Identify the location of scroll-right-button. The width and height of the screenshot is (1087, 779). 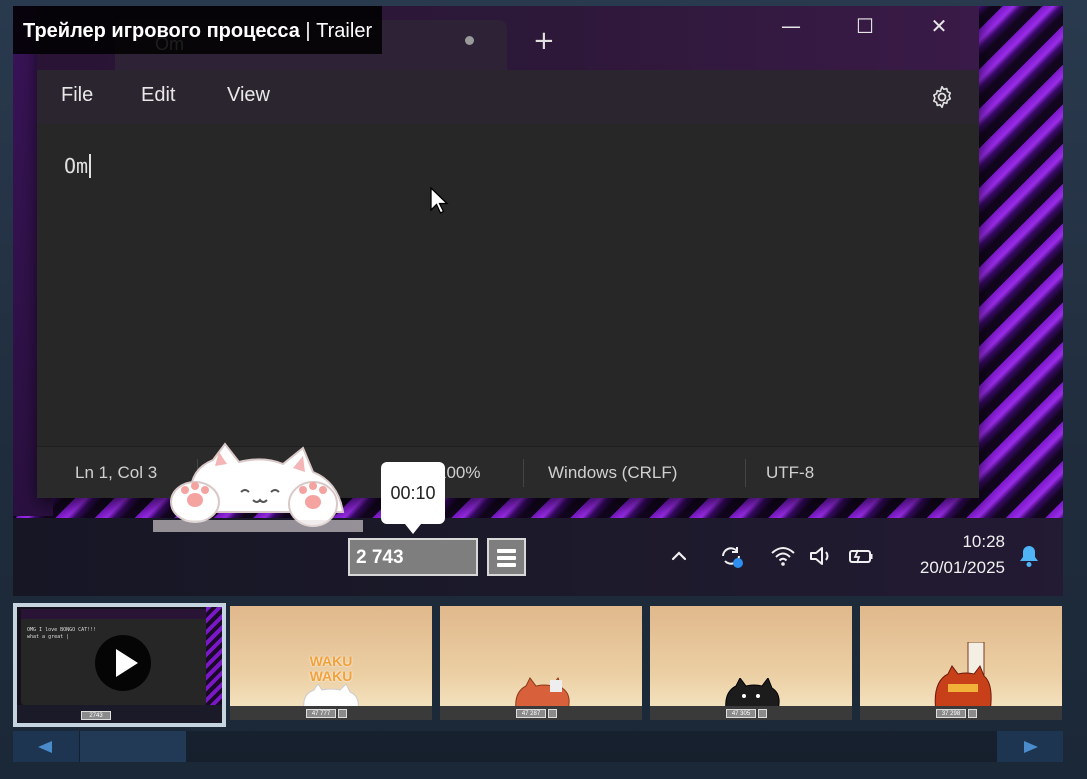
(1030, 746).